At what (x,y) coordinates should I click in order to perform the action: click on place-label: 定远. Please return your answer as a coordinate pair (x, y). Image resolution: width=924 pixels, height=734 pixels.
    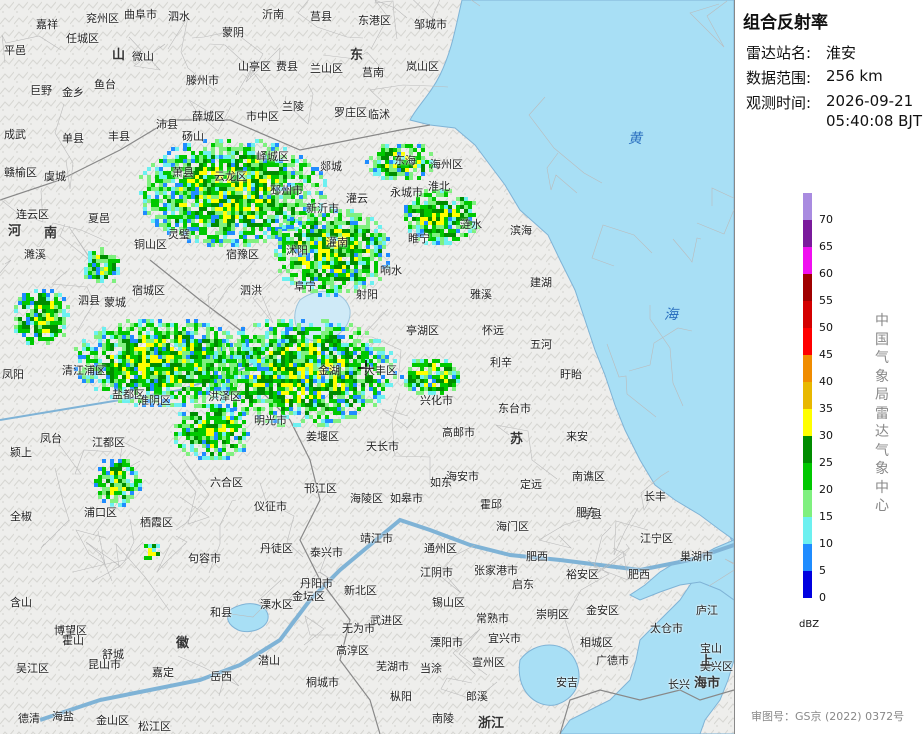
    Looking at the image, I should click on (531, 484).